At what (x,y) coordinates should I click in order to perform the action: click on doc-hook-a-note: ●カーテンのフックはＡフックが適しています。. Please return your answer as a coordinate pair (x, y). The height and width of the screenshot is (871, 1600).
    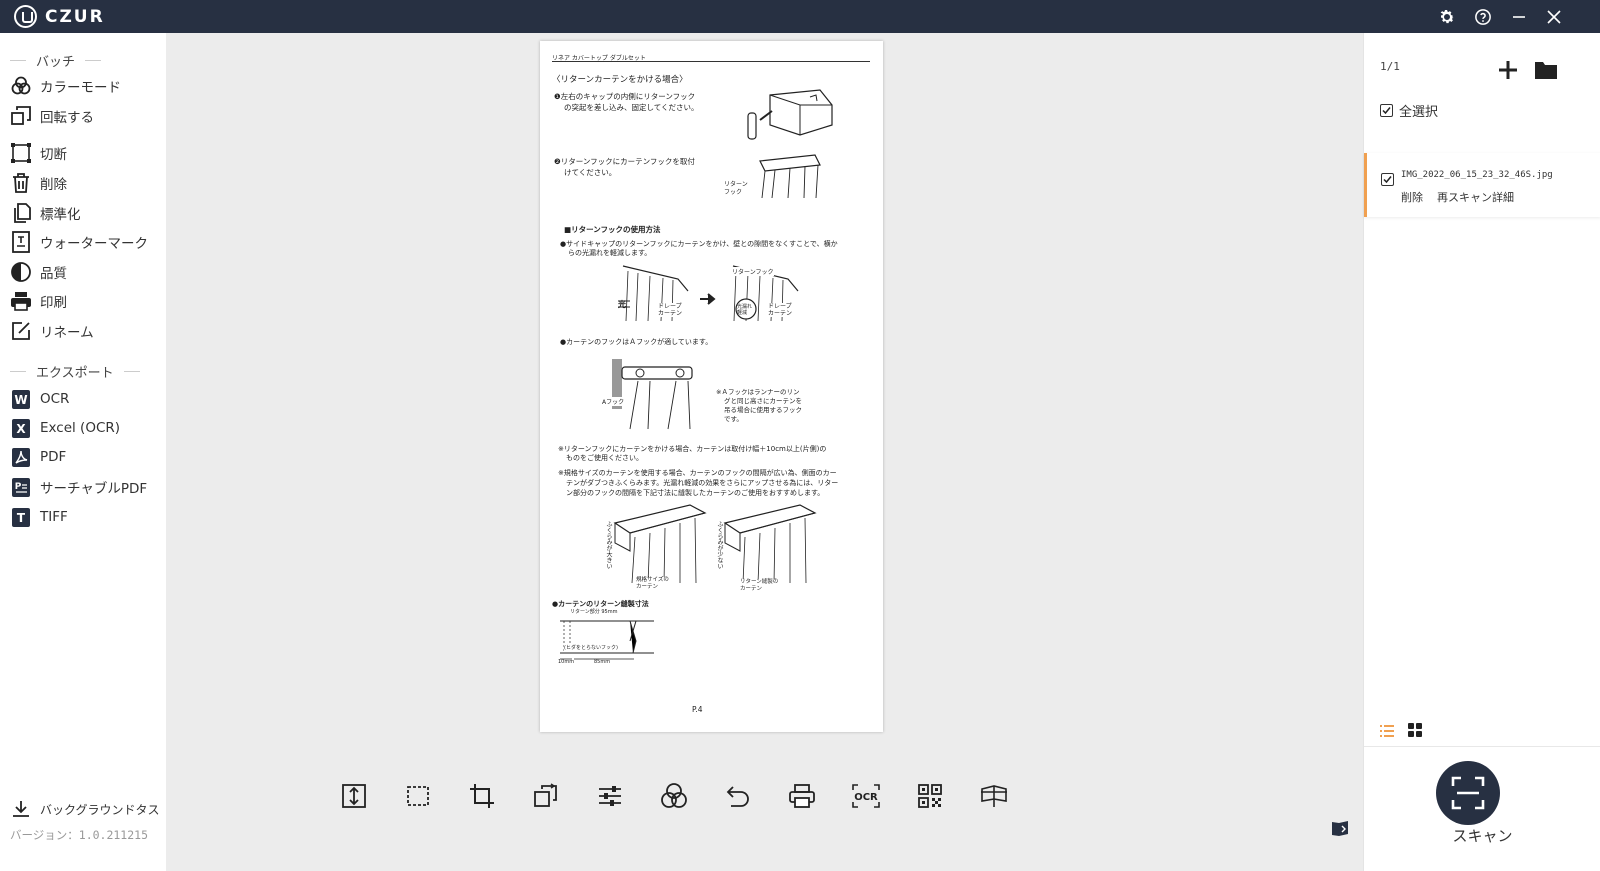
    Looking at the image, I should click on (636, 342).